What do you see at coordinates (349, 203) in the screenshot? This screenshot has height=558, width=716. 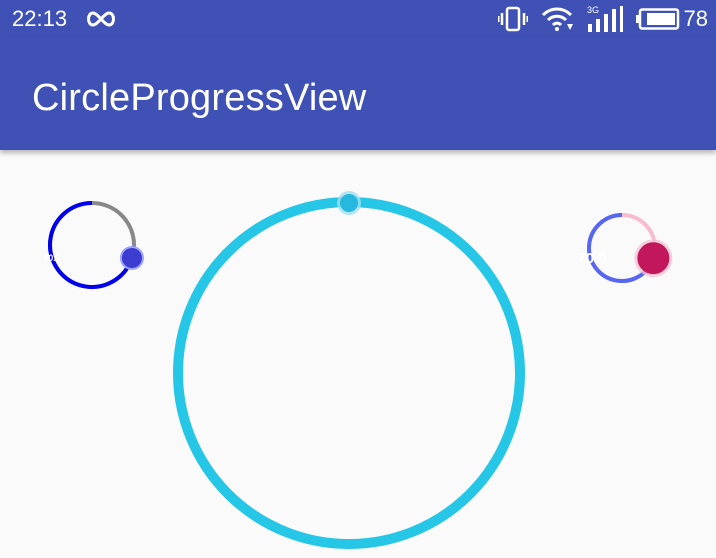 I see `progress-thumb-center` at bounding box center [349, 203].